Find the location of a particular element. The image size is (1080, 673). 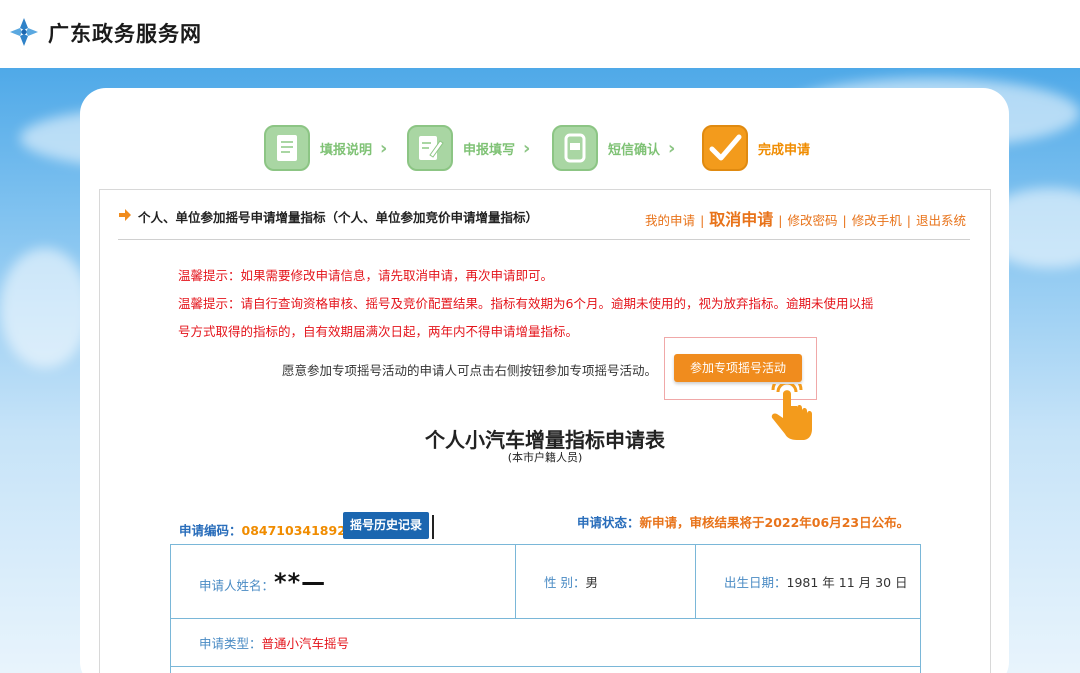

warning-tip: 温馨提示：如果需要修改申请信息，请先取消申请，再次申请即可。 is located at coordinates (366, 275).